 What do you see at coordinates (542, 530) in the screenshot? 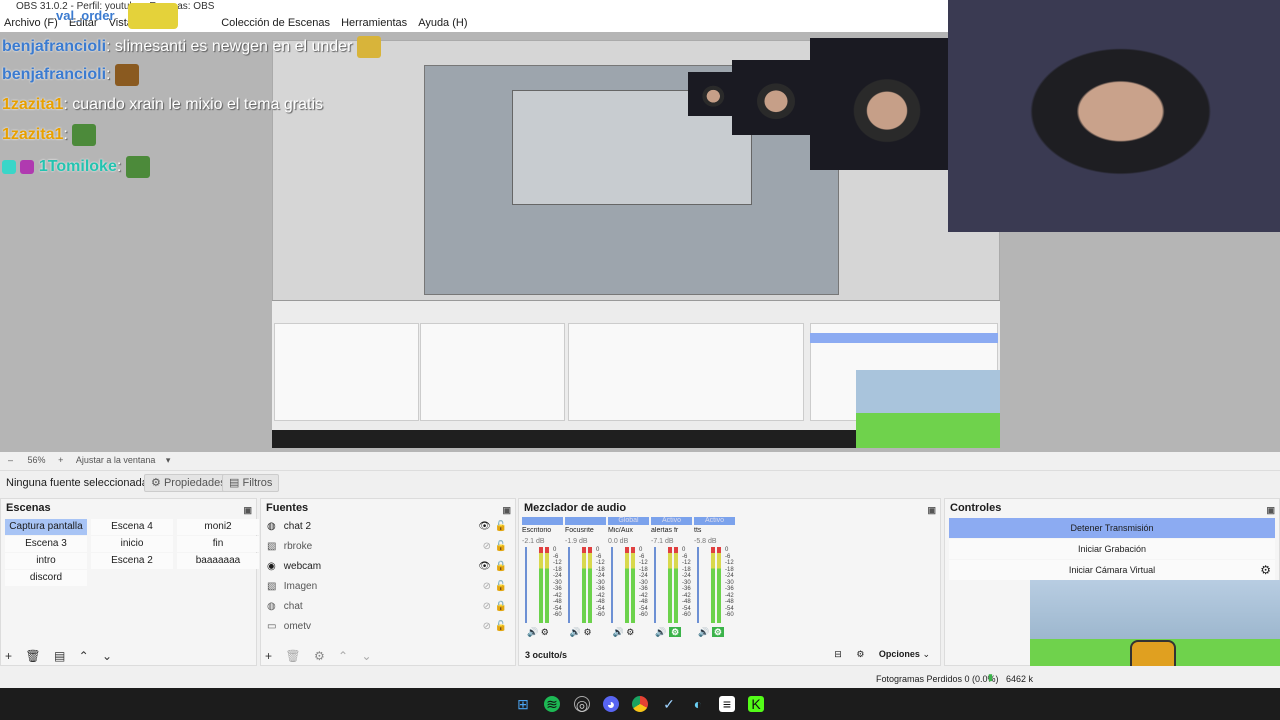
I see `channel-name: Escritorio` at bounding box center [542, 530].